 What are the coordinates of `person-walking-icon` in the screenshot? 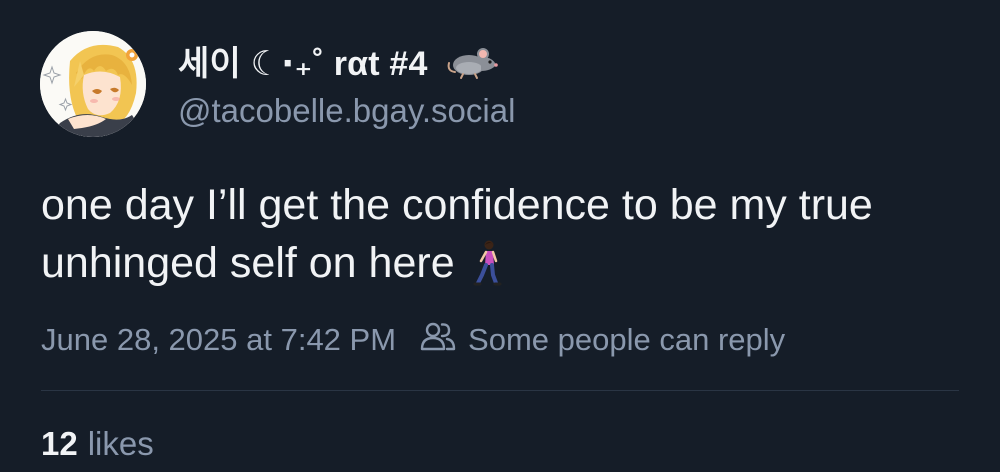 It's located at (488, 270).